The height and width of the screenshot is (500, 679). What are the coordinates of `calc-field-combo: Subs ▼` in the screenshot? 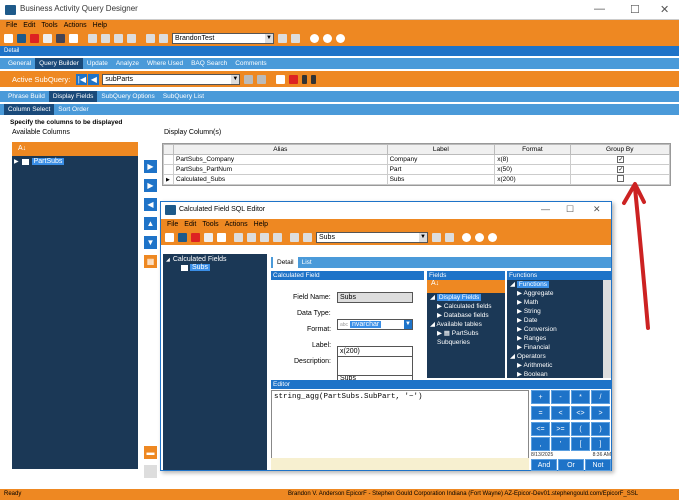 It's located at (372, 237).